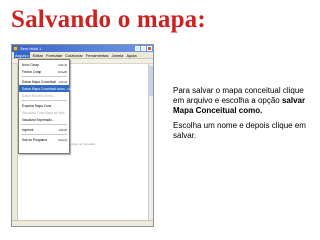 This screenshot has height=240, width=320. Describe the element at coordinates (149, 48) in the screenshot. I see `close-icon` at that location.